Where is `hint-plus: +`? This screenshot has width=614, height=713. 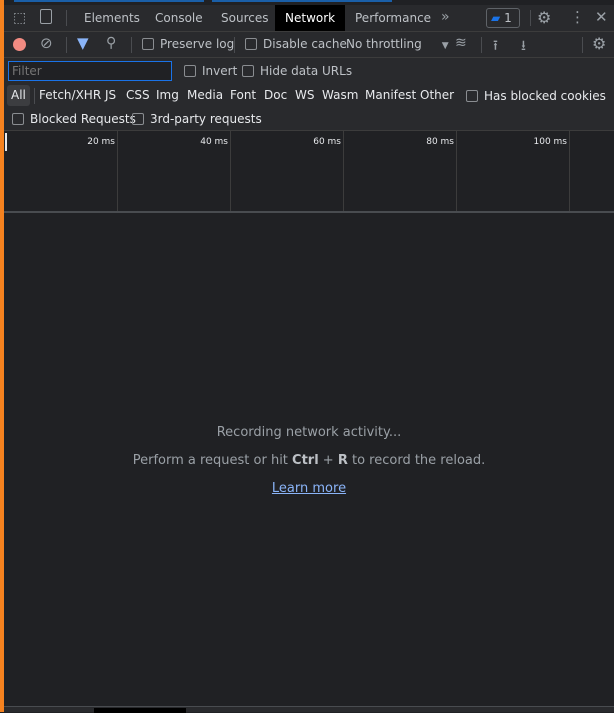
hint-plus: + is located at coordinates (328, 460).